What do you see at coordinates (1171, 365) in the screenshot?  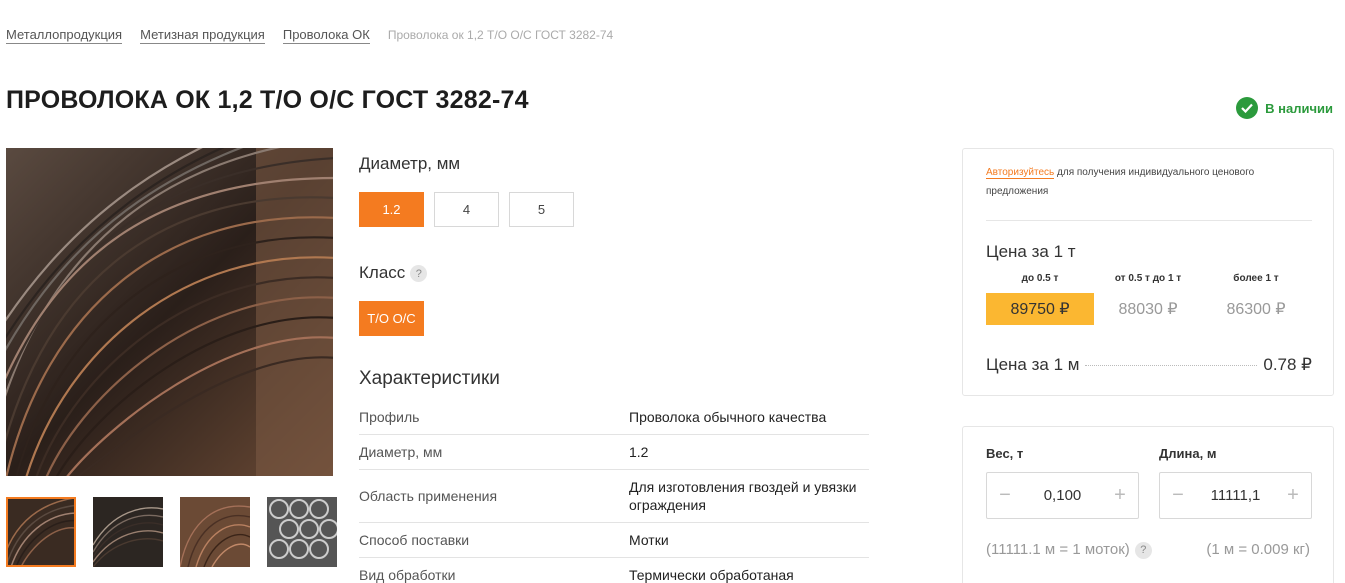 I see `dotted-leader` at bounding box center [1171, 365].